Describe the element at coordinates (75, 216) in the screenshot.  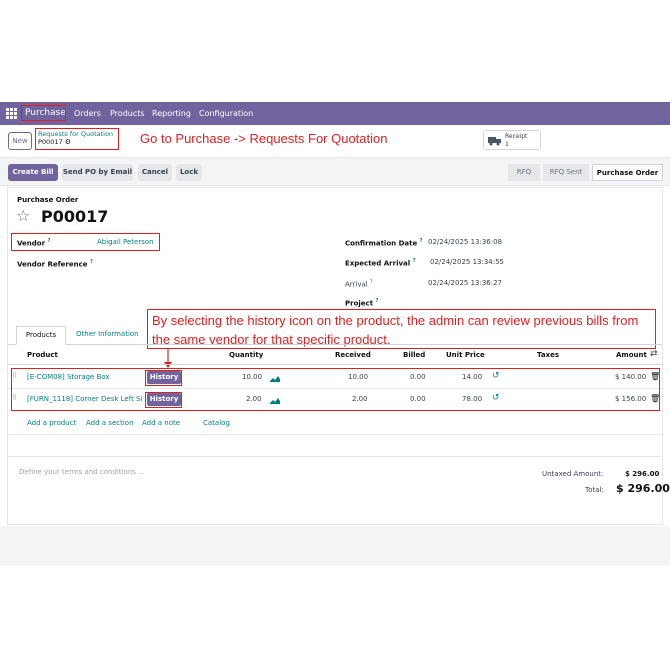
I see `order-number: P00017` at that location.